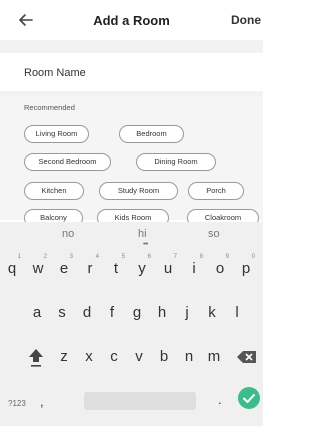  What do you see at coordinates (246, 268) in the screenshot?
I see `key-p: p0` at bounding box center [246, 268].